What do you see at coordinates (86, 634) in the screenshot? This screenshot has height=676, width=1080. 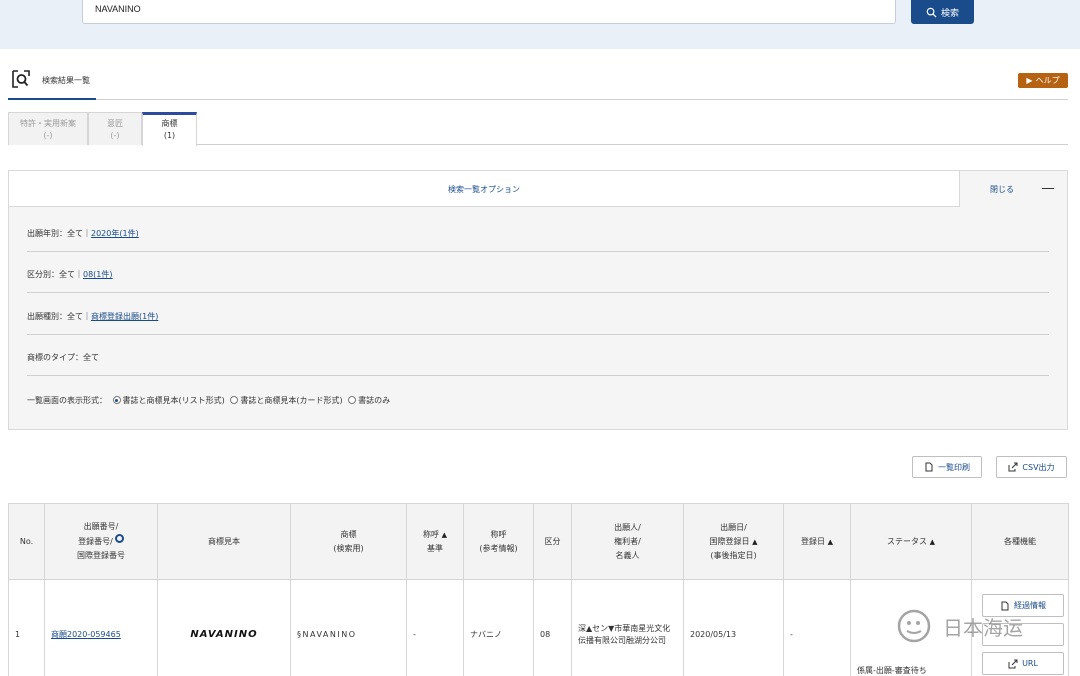 I see `application-number-link: 商願2020-059465` at bounding box center [86, 634].